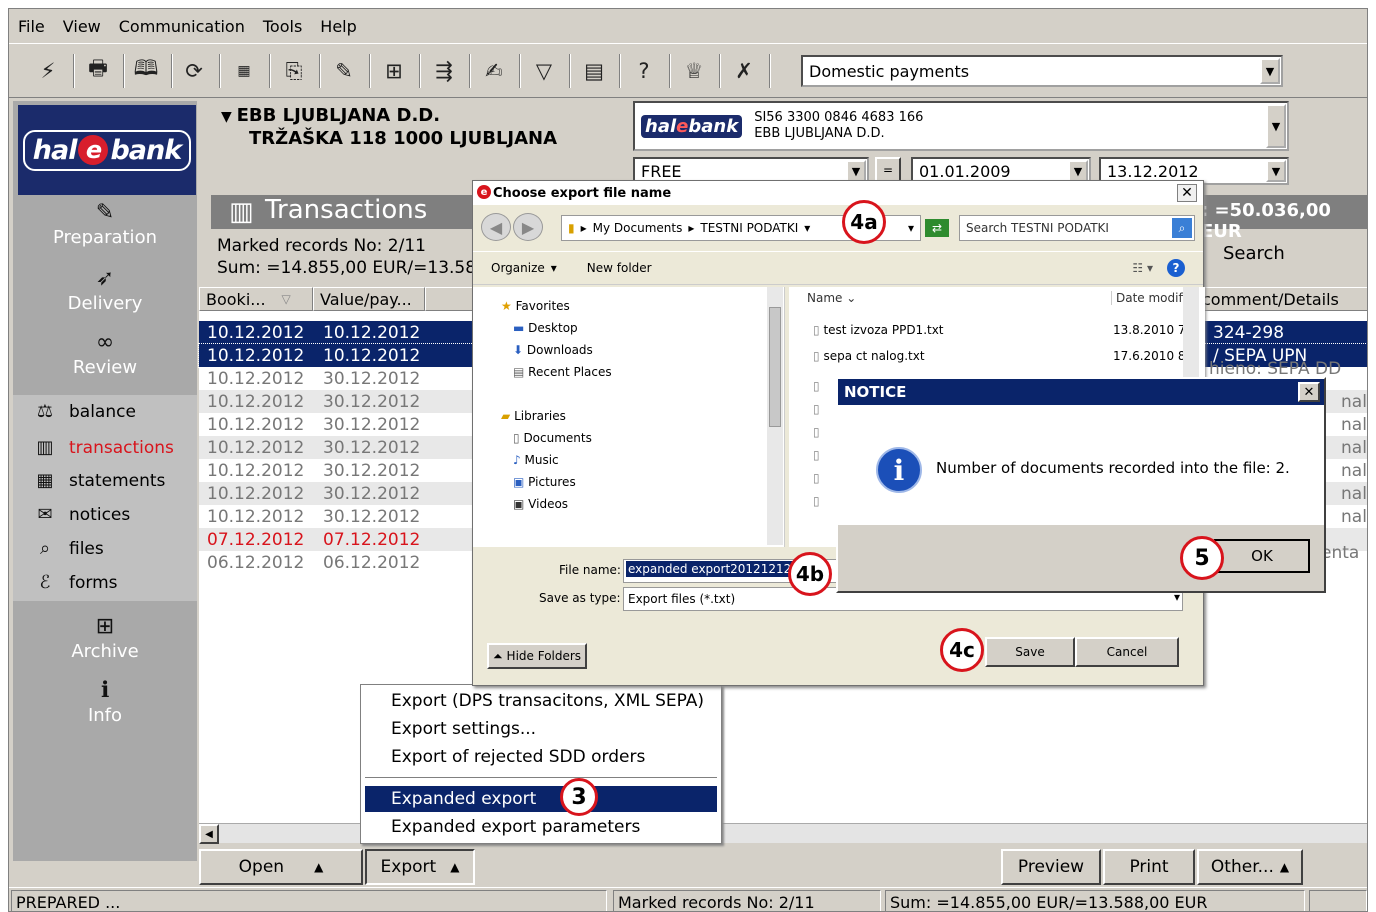 The image size is (1376, 912). I want to click on nav-preparation: ✎ Preparation, so click(105, 223).